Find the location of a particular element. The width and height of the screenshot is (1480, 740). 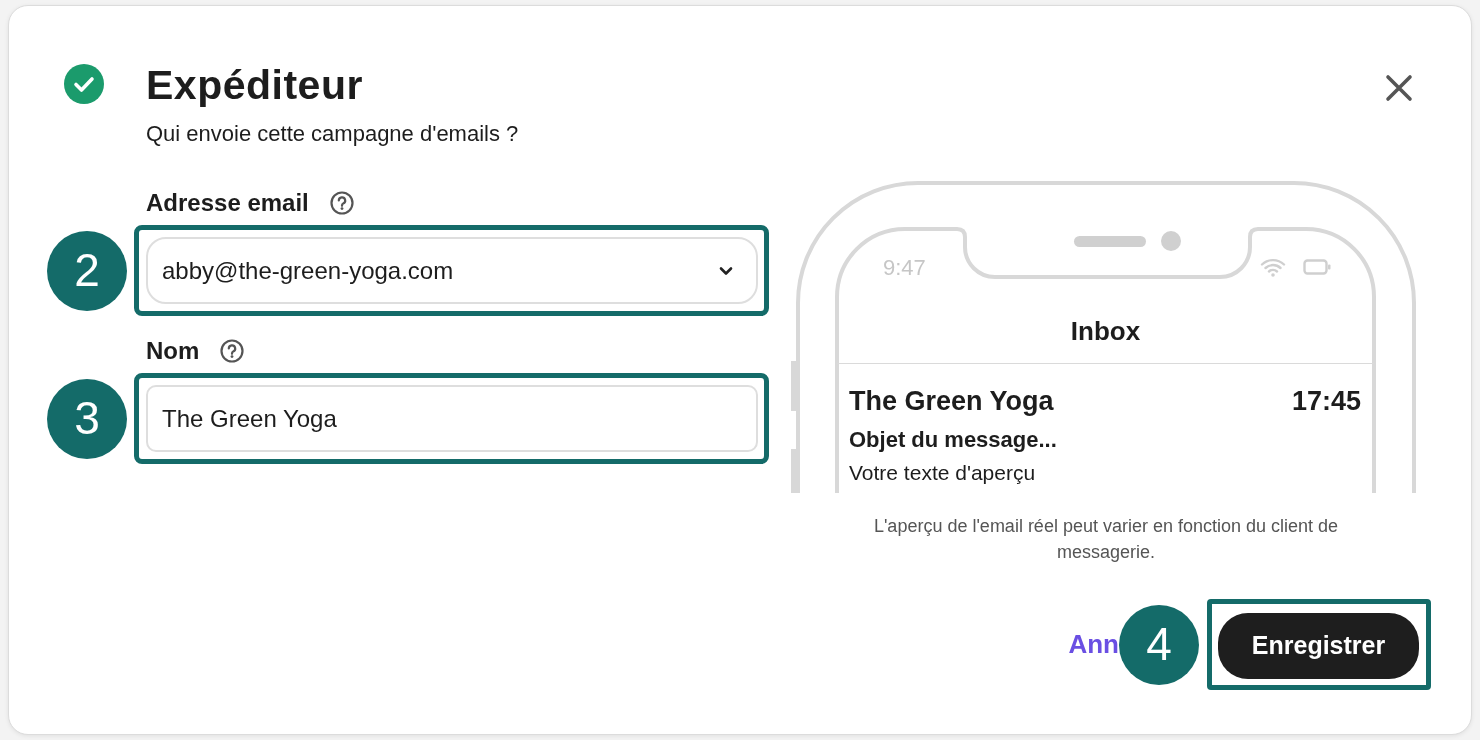

email-select: abby@the-green-yoga.com is located at coordinates (452, 270).